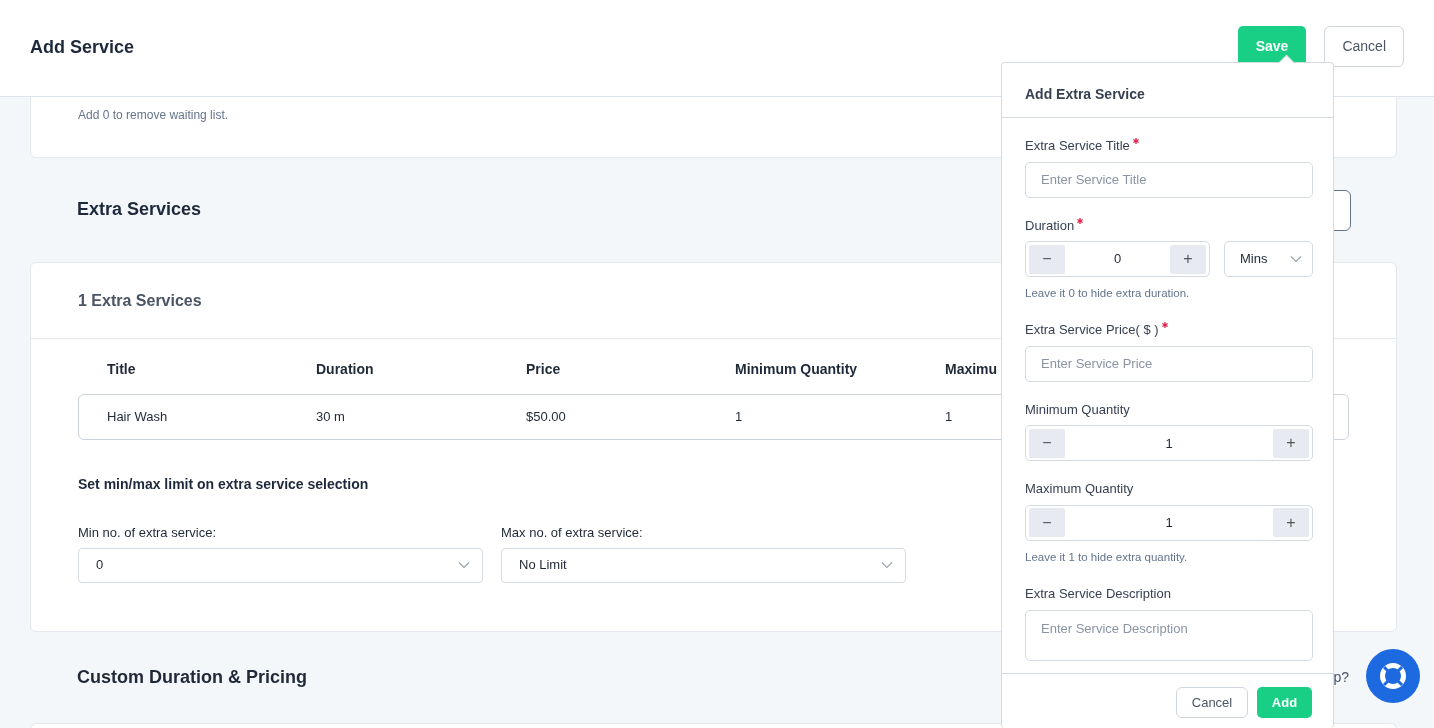 The width and height of the screenshot is (1434, 728). Describe the element at coordinates (147, 533) in the screenshot. I see `field-label: Min no. of extra service:` at that location.